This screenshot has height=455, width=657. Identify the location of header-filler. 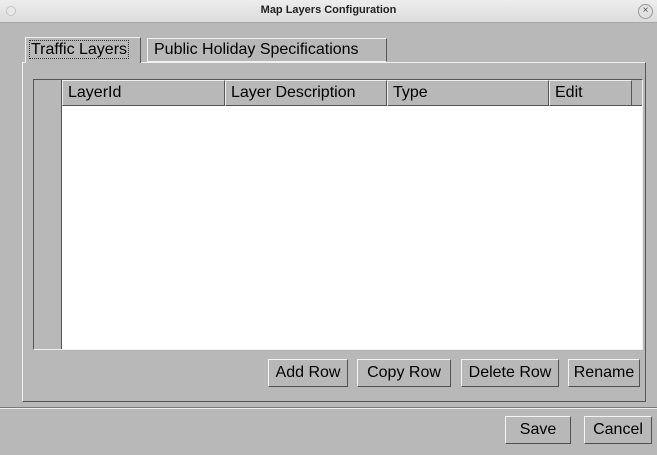
(637, 93).